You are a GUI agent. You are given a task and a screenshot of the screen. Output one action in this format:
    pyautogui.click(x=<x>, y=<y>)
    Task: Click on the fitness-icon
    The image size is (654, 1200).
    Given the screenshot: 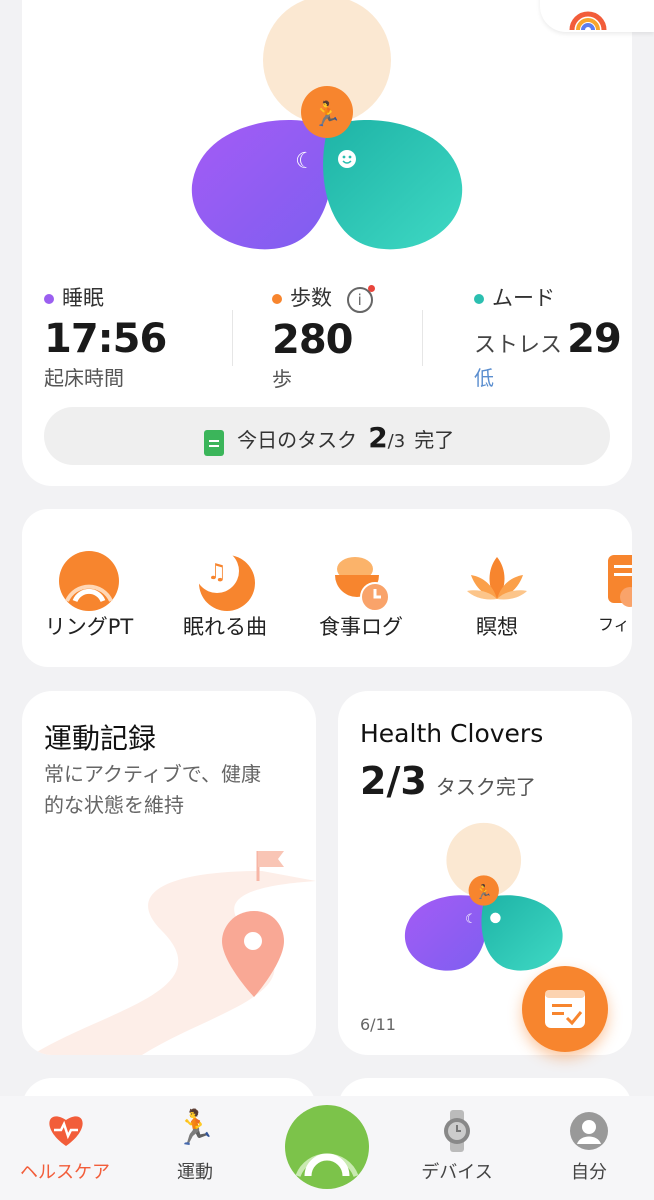 What is the action you would take?
    pyautogui.click(x=620, y=581)
    